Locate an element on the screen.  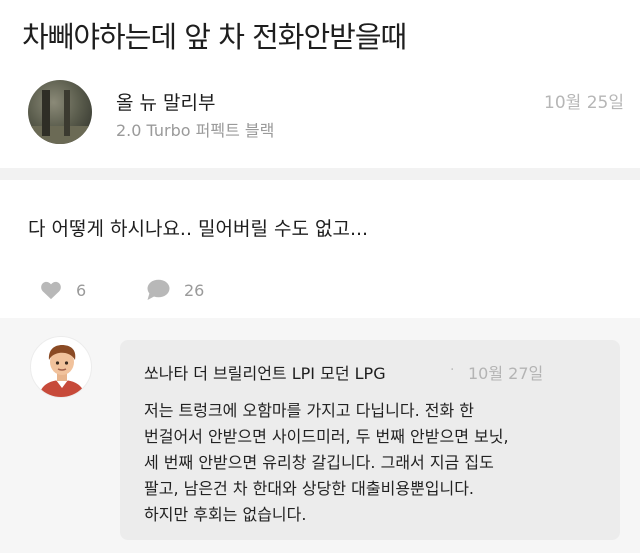
comment-line: 팔고, 남은건 차 한대와 상당한 대출비용뿐입니다. is located at coordinates (309, 488).